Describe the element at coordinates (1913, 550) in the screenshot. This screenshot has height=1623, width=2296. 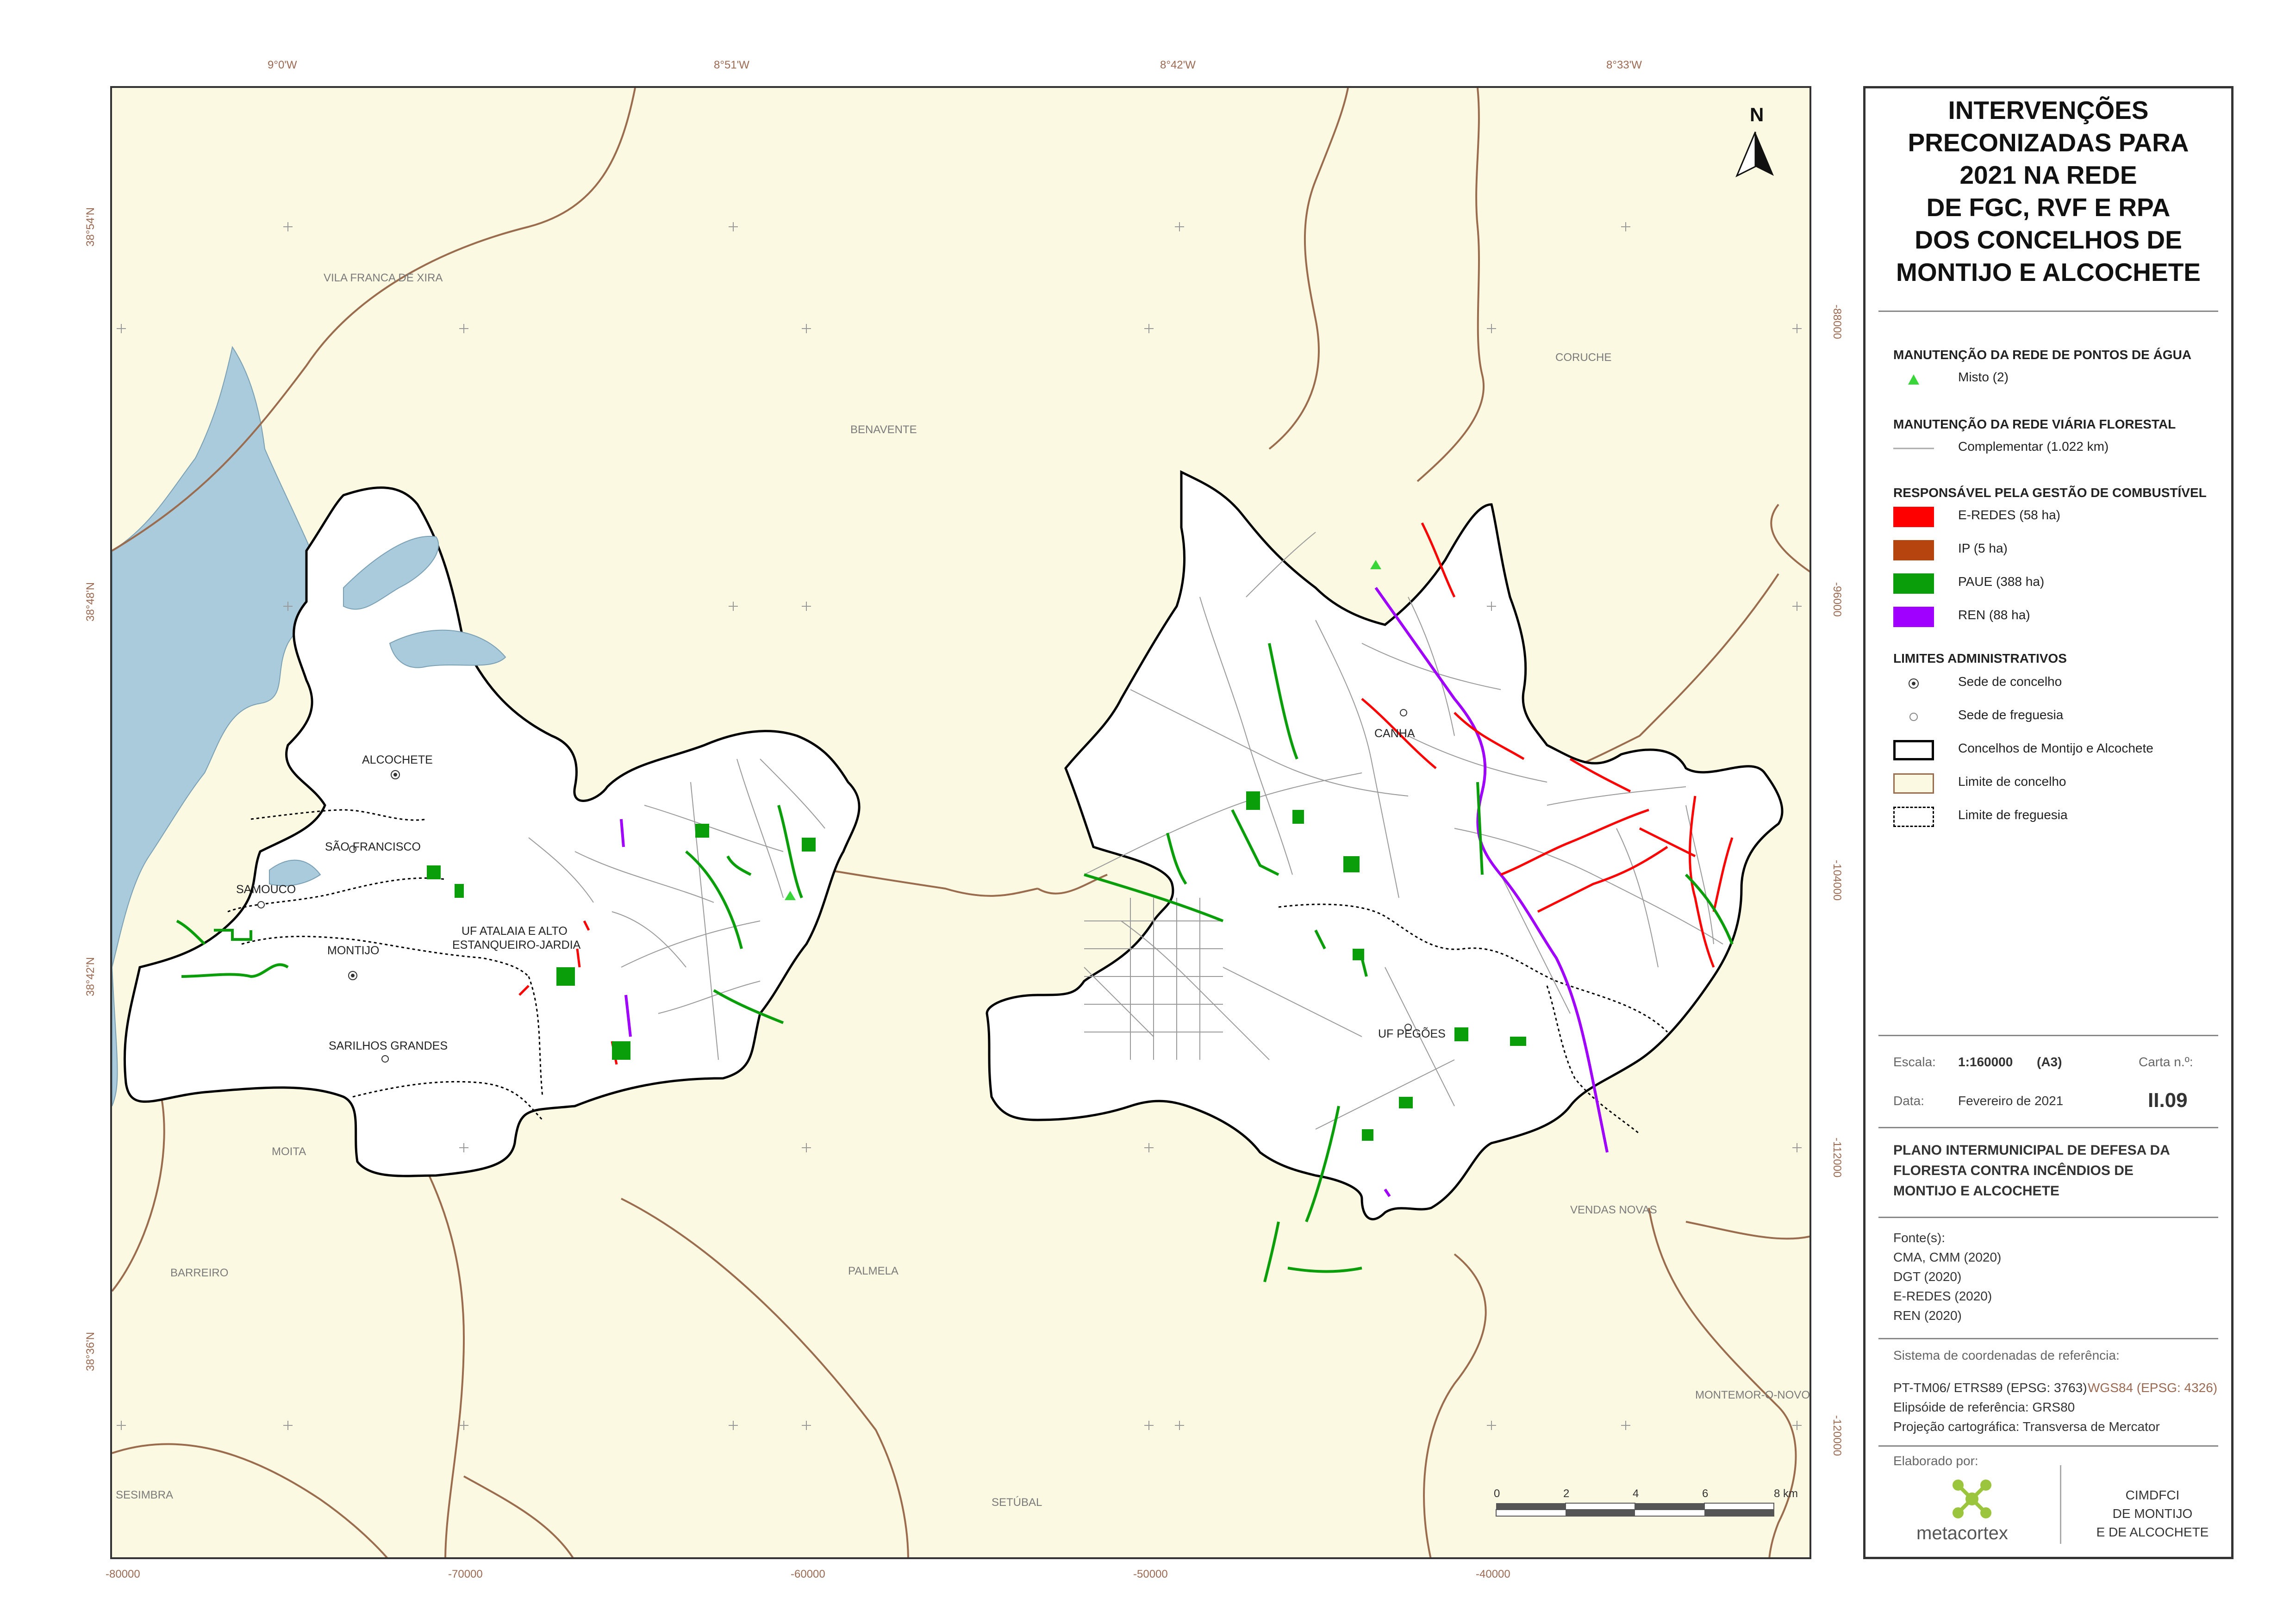
I see `ip-swatch` at that location.